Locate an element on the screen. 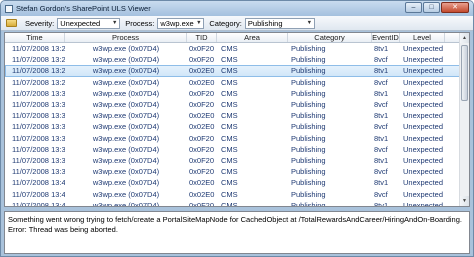  scrollbar-thumb is located at coordinates (464, 73).